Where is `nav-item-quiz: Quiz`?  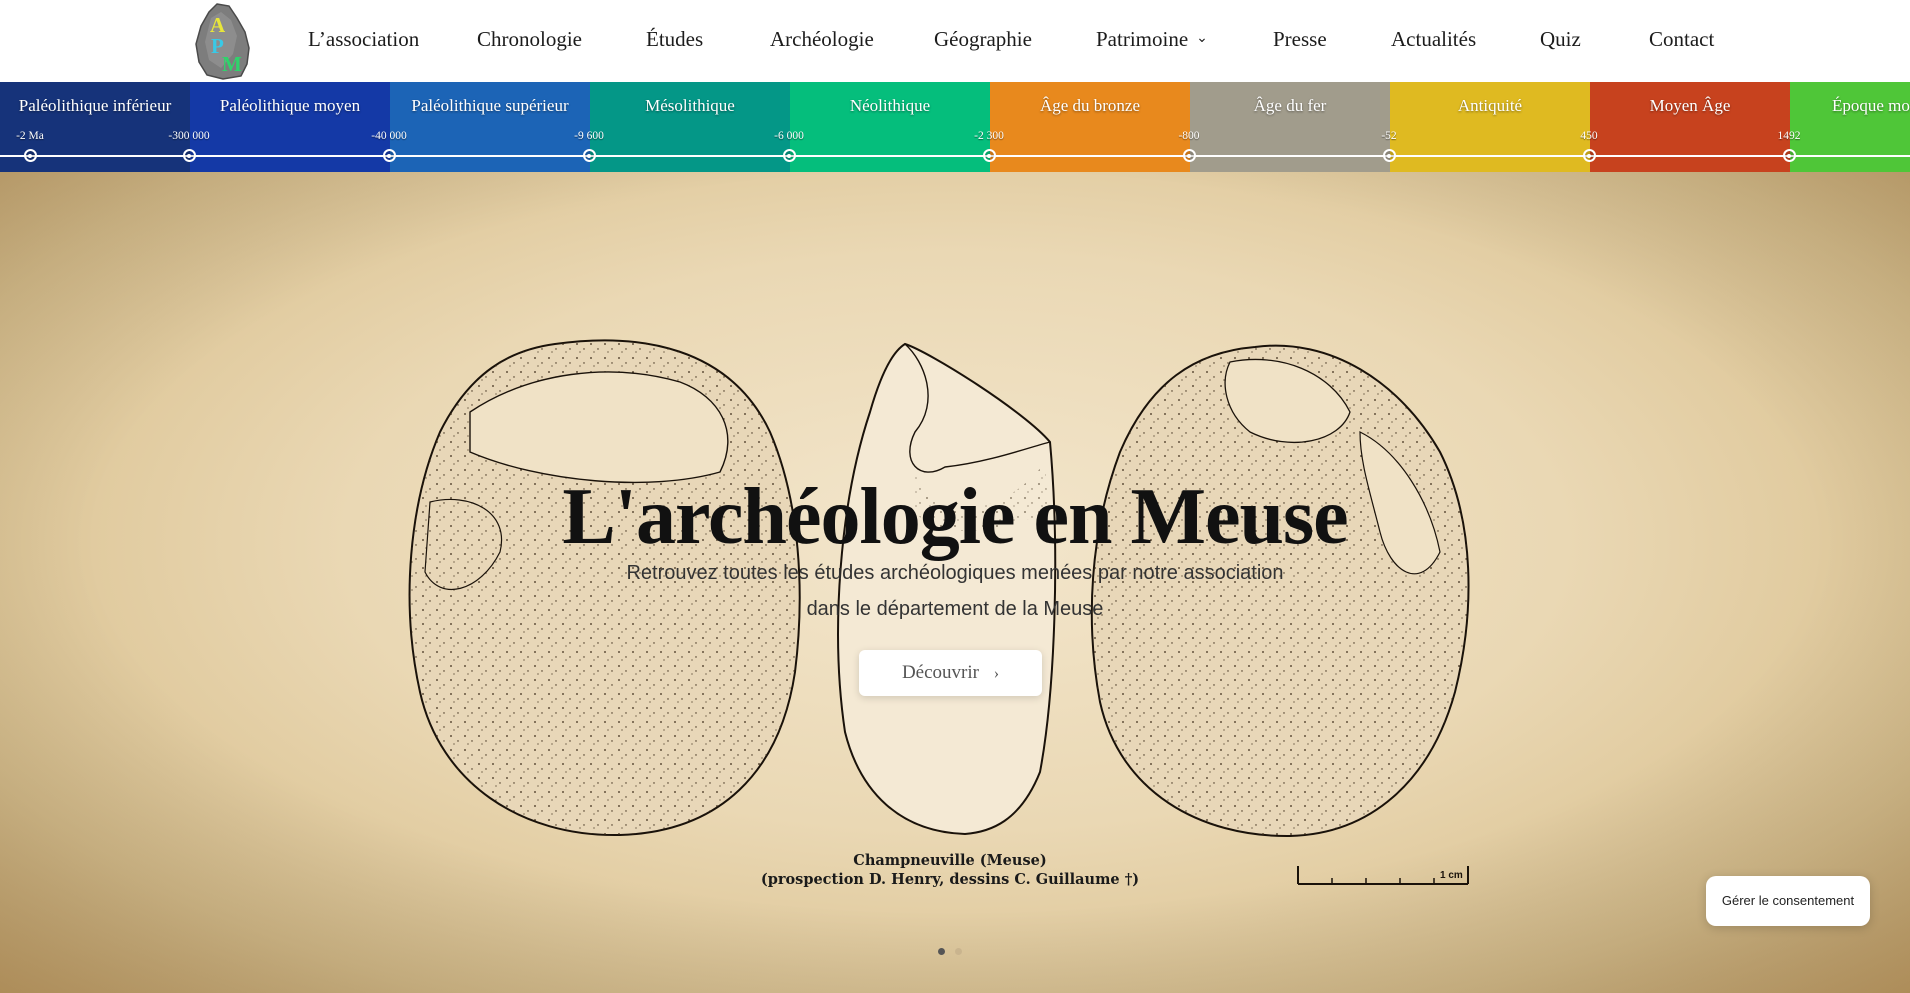 nav-item-quiz: Quiz is located at coordinates (1560, 39).